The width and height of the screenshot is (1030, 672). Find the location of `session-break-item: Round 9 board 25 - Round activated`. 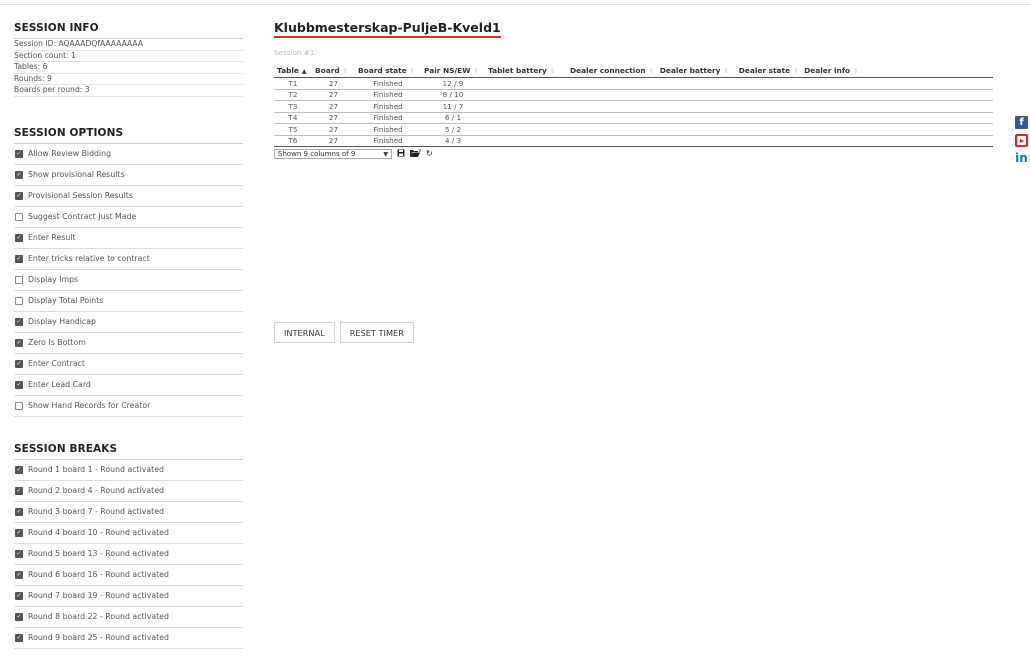

session-break-item: Round 9 board 25 - Round activated is located at coordinates (128, 638).